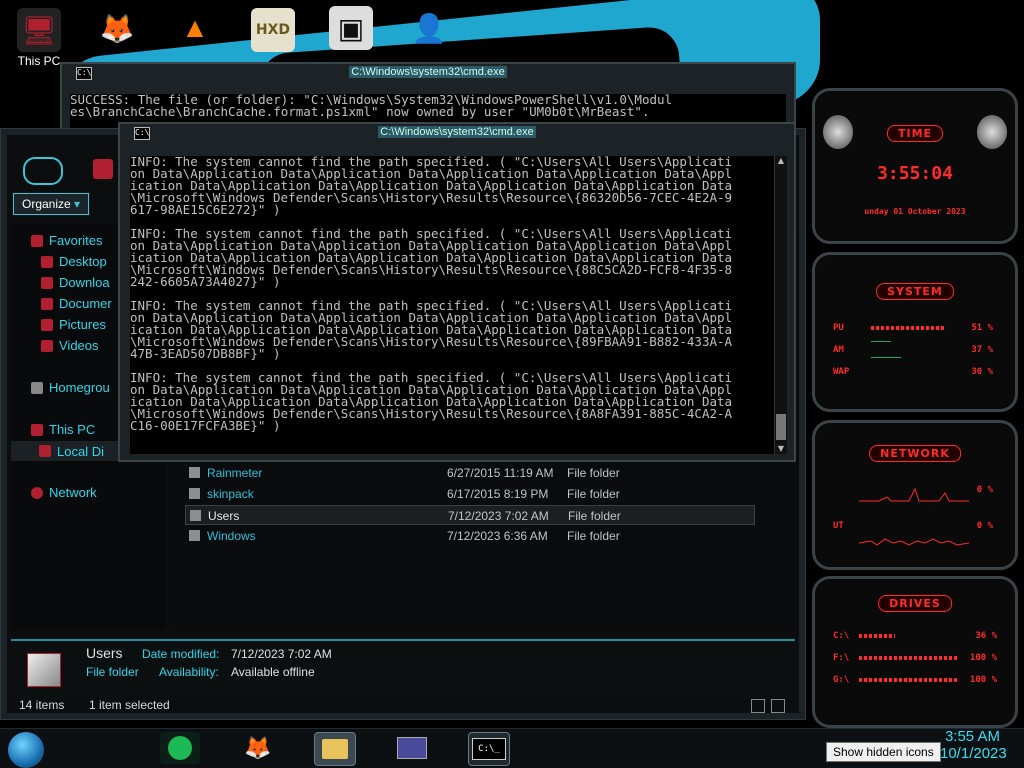  Describe the element at coordinates (838, 350) in the screenshot. I see `ram-label: AM` at that location.